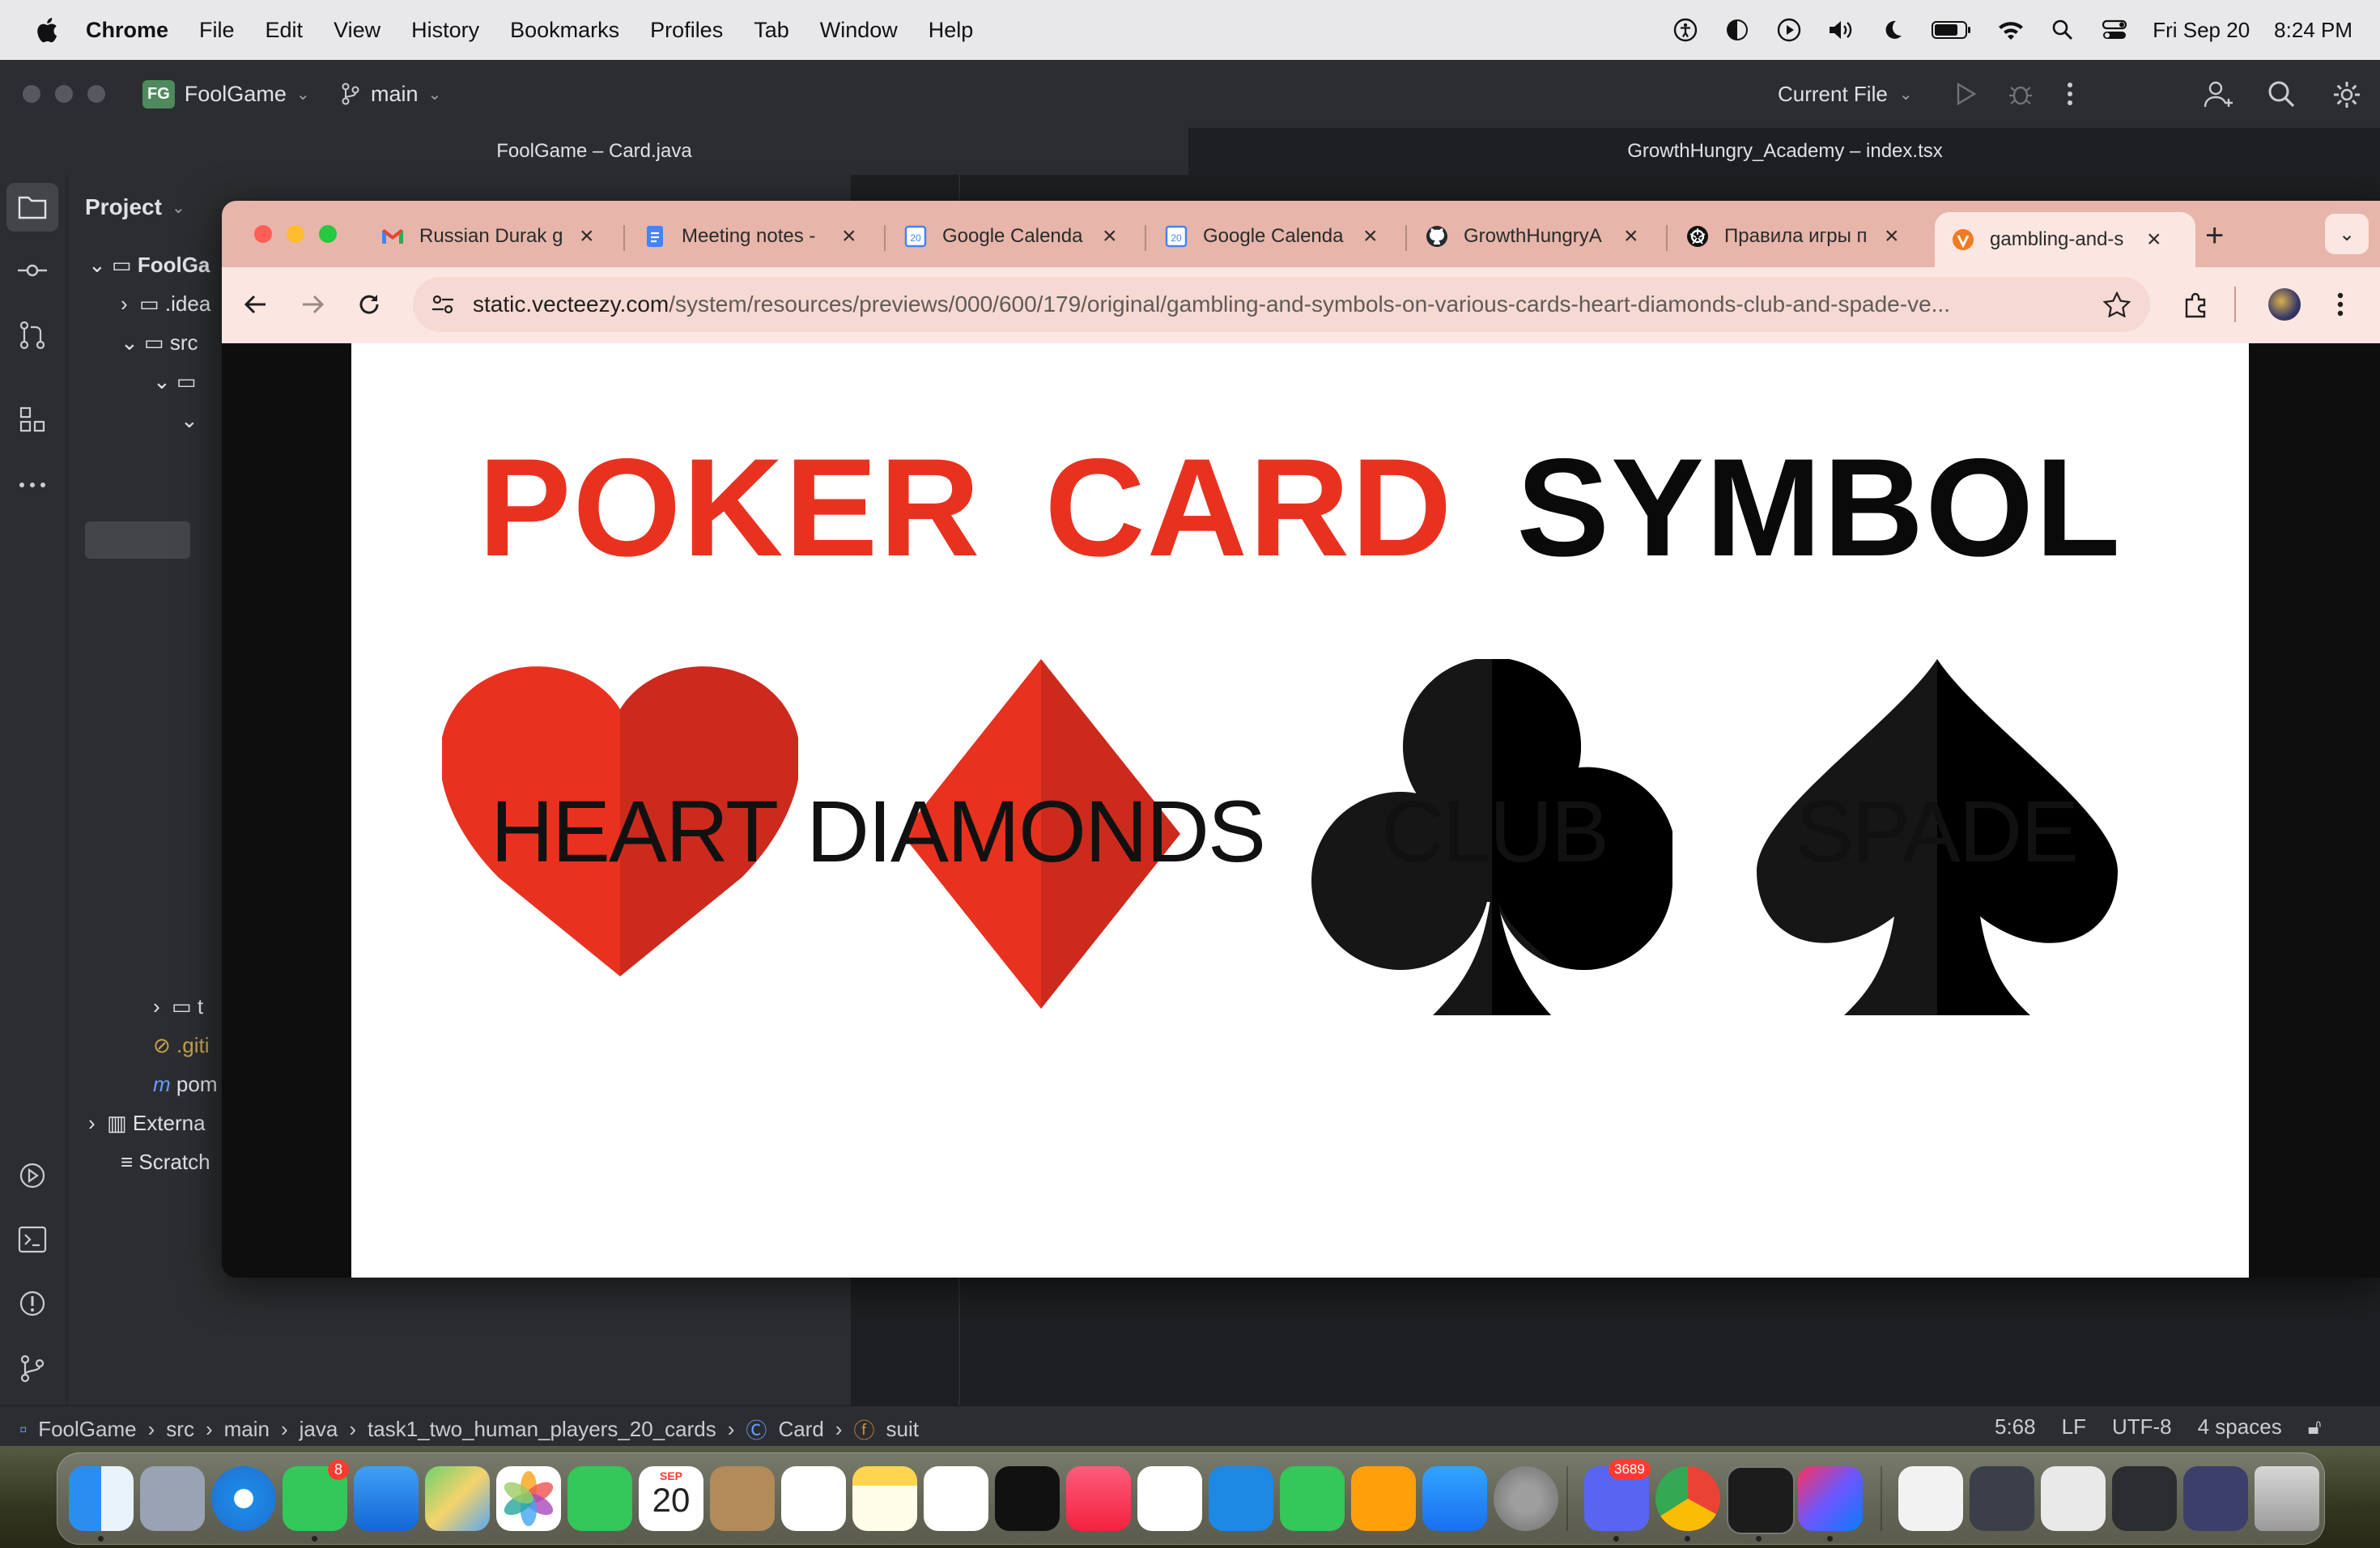 The image size is (2380, 1548). I want to click on bookmark-star-icon, so click(2117, 304).